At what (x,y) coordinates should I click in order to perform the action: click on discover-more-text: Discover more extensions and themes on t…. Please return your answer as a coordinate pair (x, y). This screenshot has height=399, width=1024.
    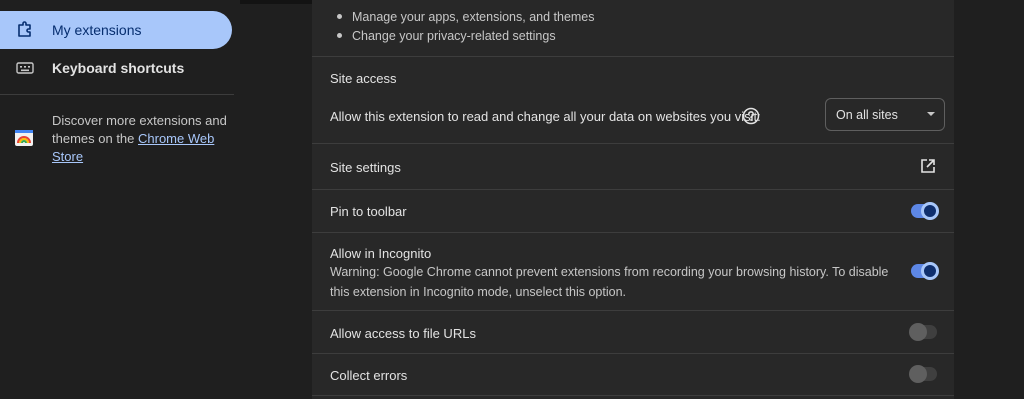
    Looking at the image, I should click on (140, 139).